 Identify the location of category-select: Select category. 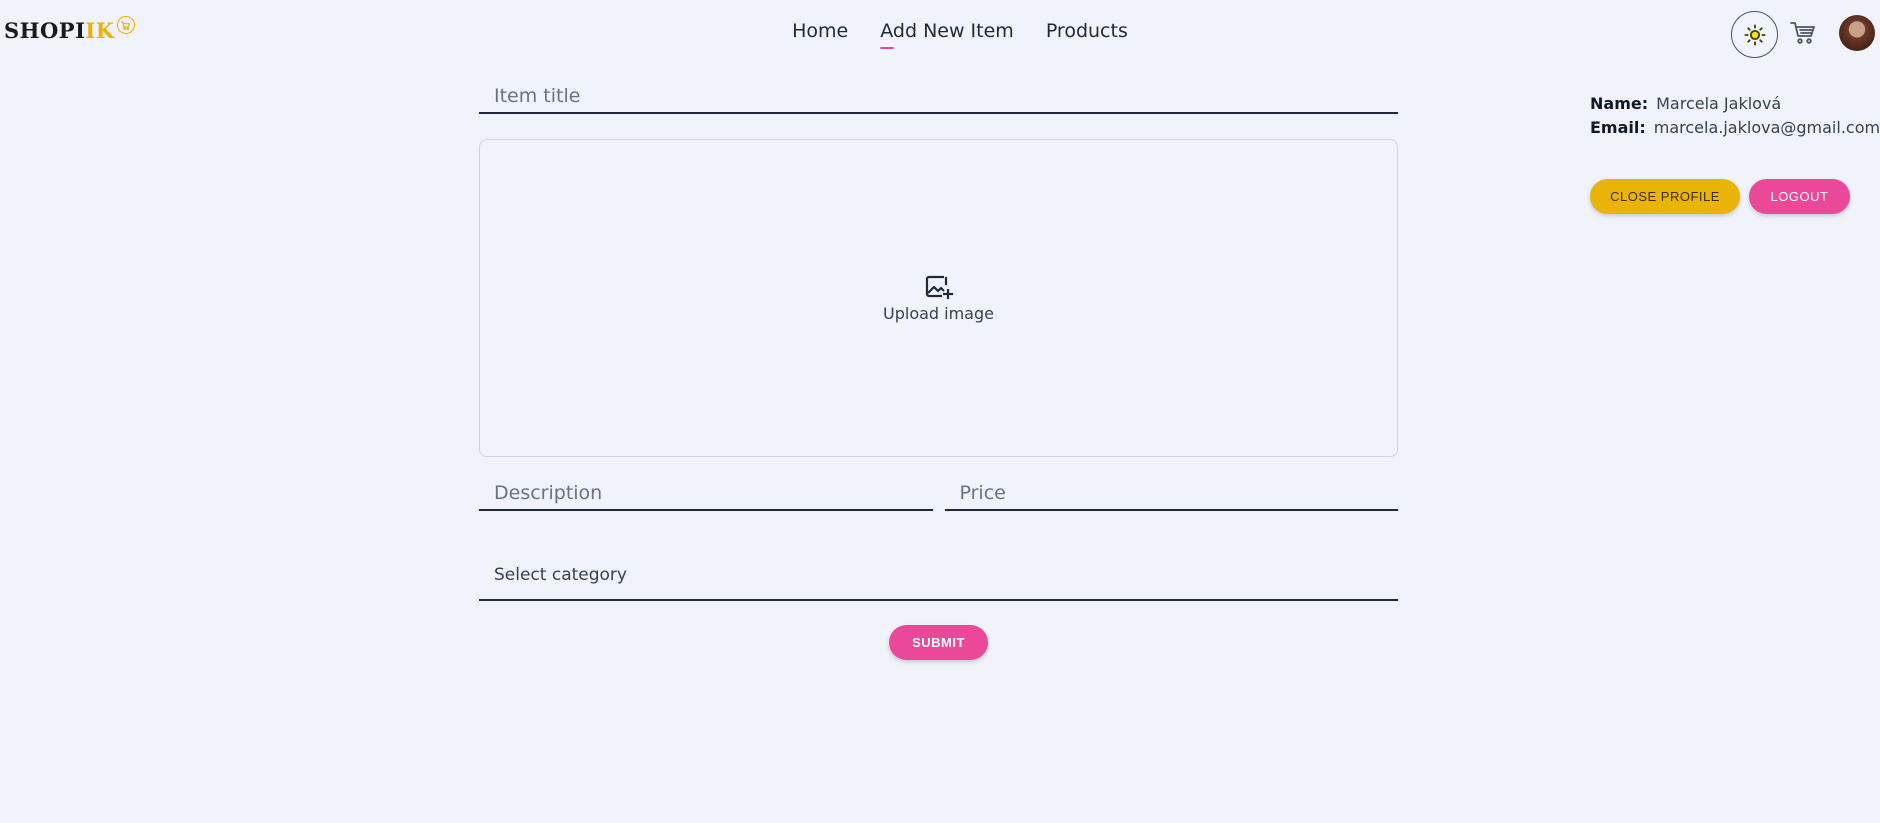
(938, 576).